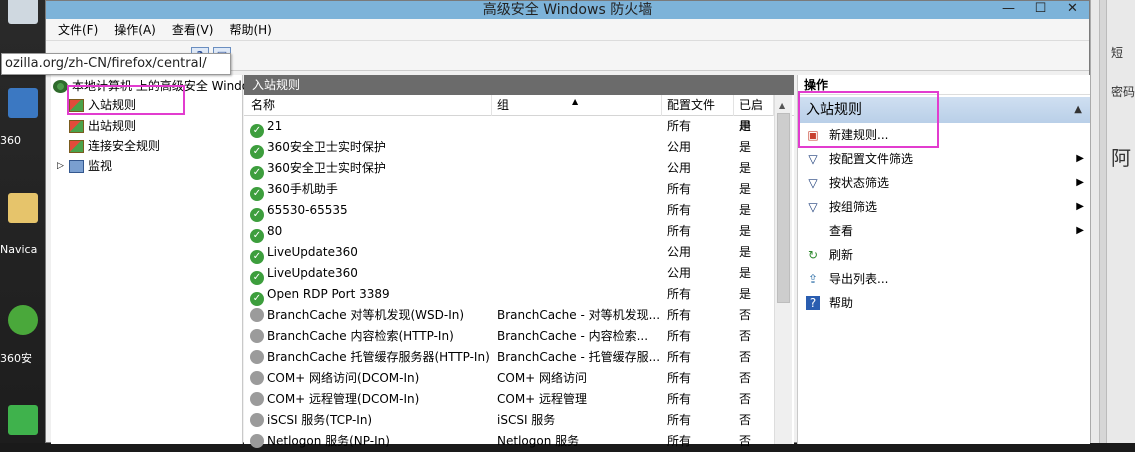  I want to click on window-title: 高级安全 Windows 防火墙, so click(567, 10).